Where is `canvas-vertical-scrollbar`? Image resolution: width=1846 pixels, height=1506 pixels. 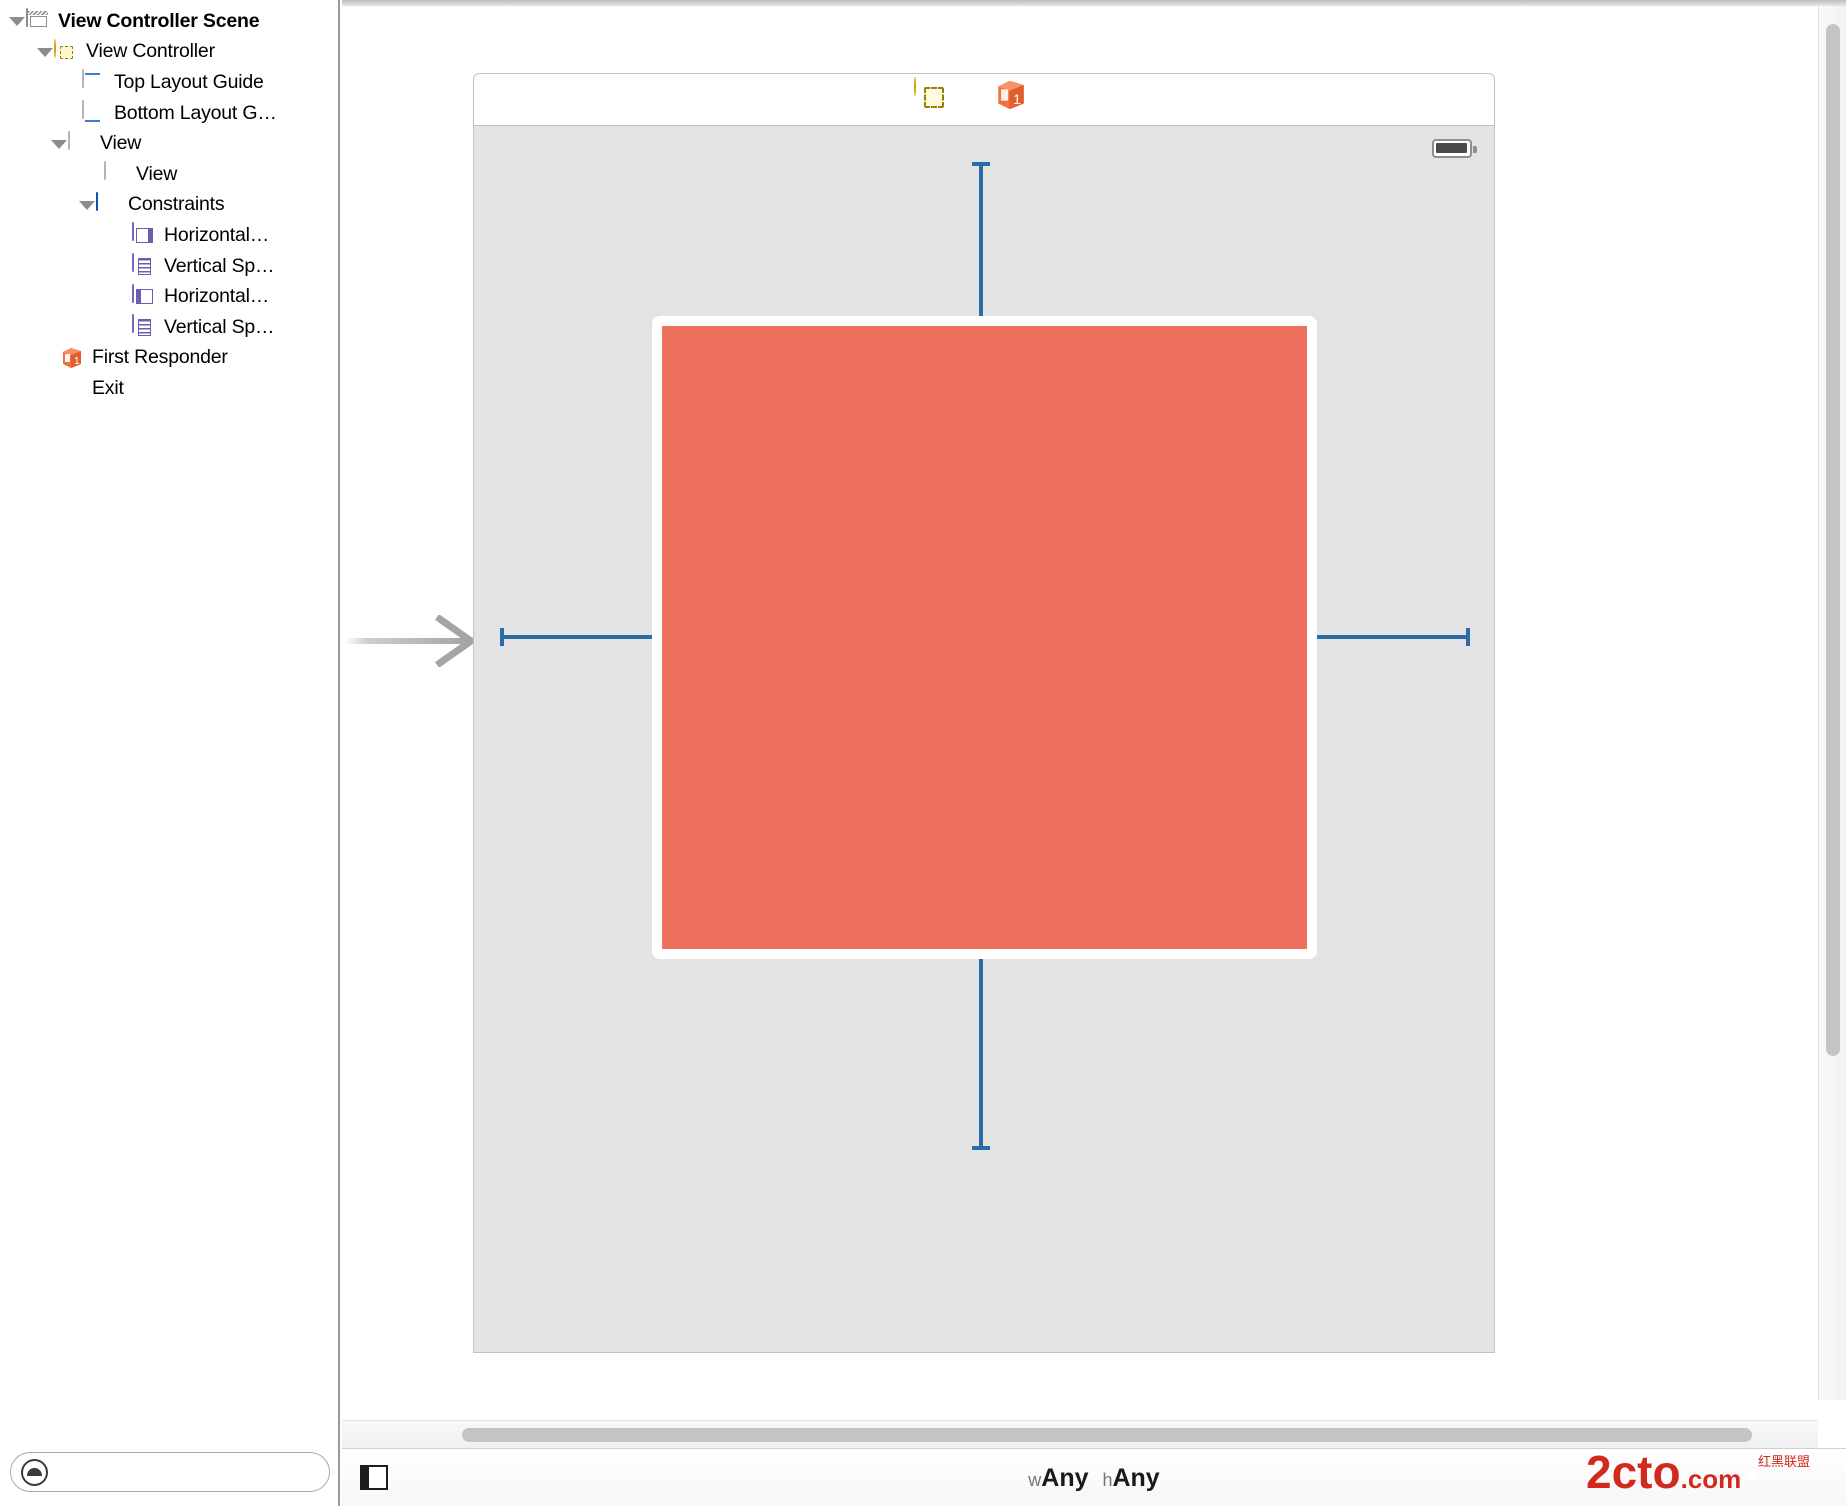 canvas-vertical-scrollbar is located at coordinates (1832, 703).